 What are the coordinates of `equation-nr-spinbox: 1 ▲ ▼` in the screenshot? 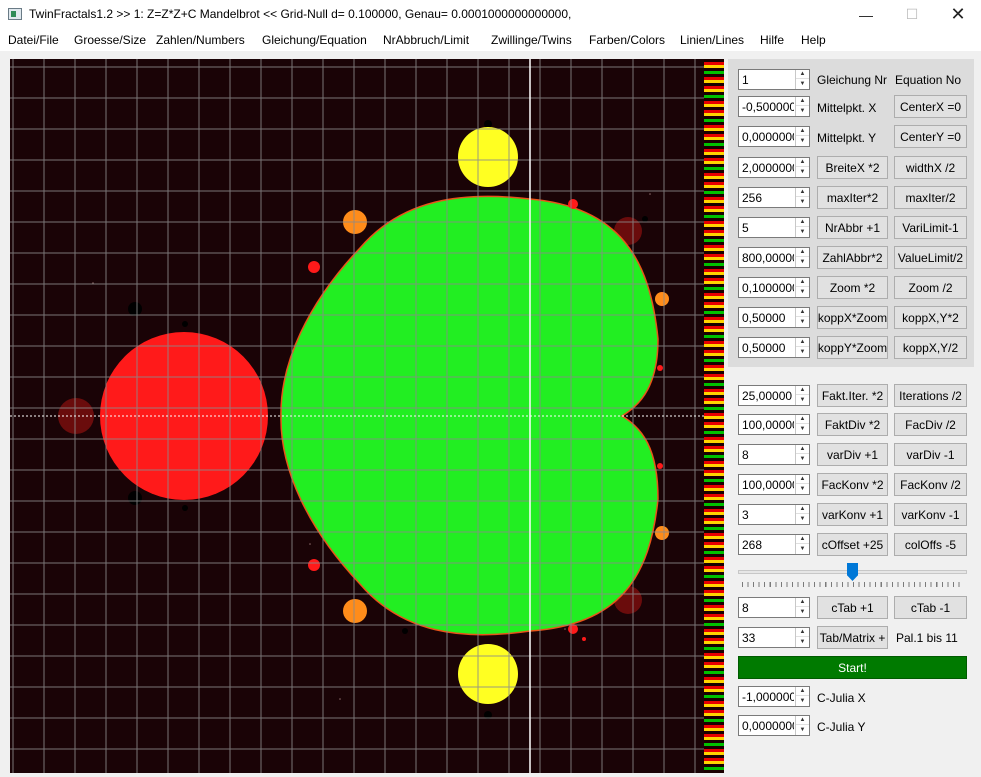 It's located at (774, 79).